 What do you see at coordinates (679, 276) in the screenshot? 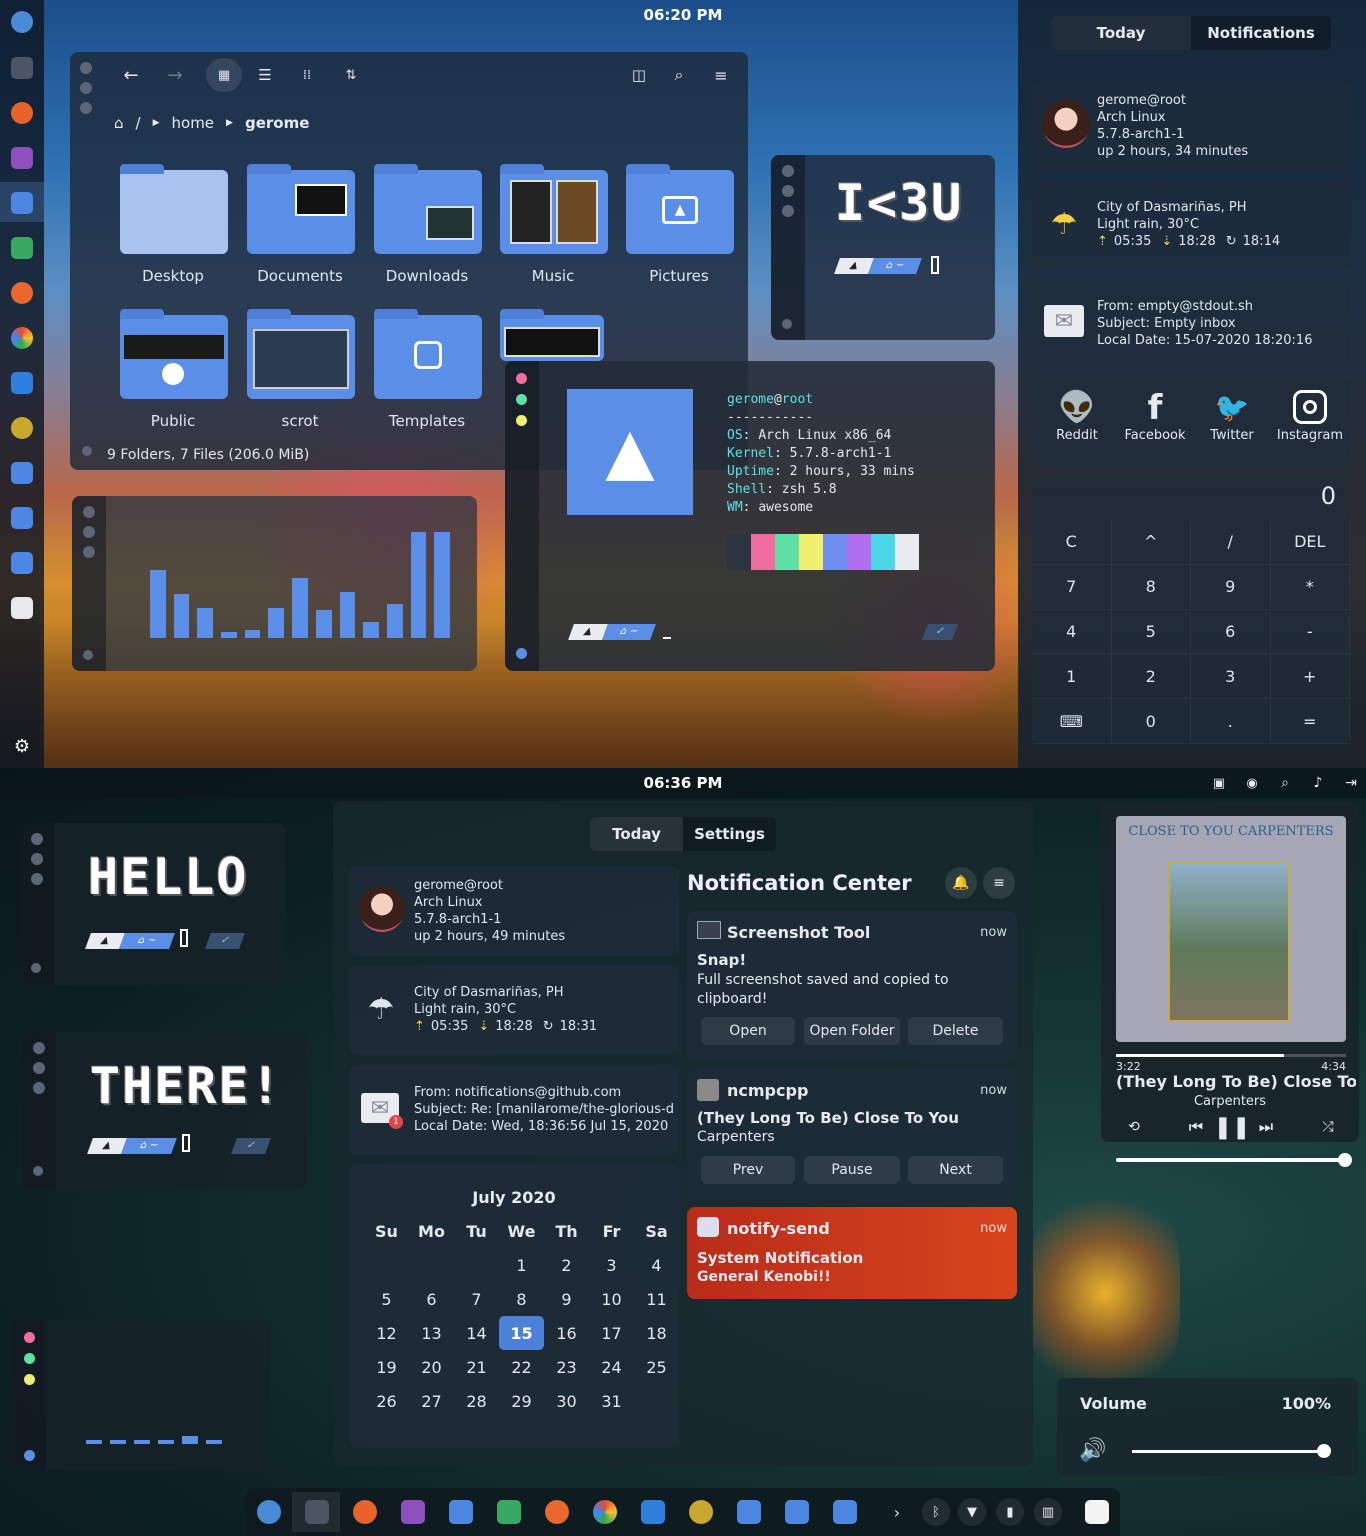
I see `folder-label: Pictures` at bounding box center [679, 276].